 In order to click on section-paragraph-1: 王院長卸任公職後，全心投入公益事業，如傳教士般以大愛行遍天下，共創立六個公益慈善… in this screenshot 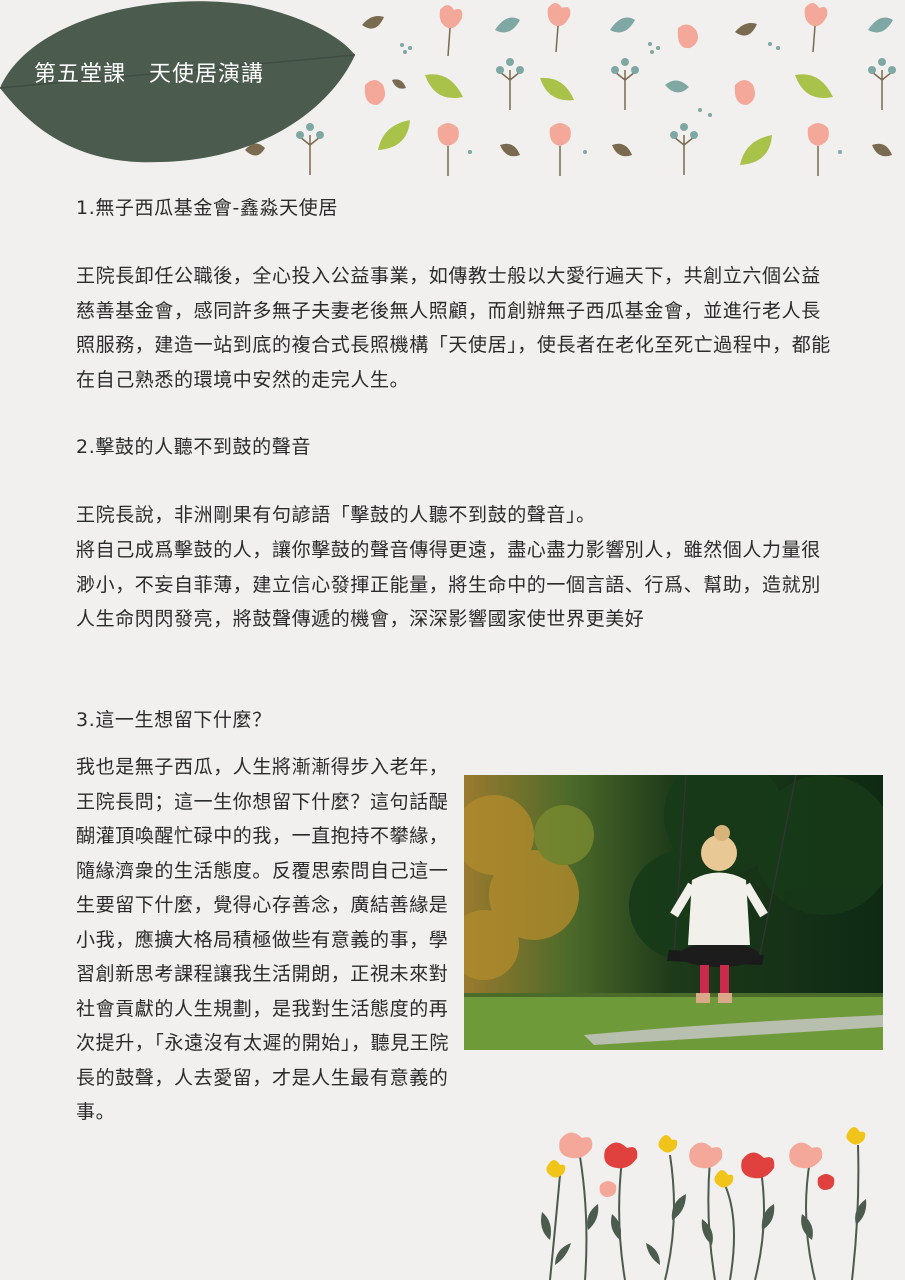, I will do `click(453, 328)`.